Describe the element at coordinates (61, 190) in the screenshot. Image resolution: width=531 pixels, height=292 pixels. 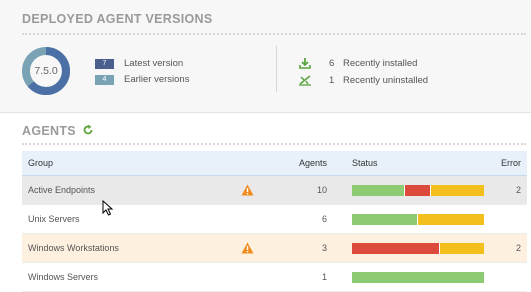
I see `group-name: Active Endpoints` at that location.